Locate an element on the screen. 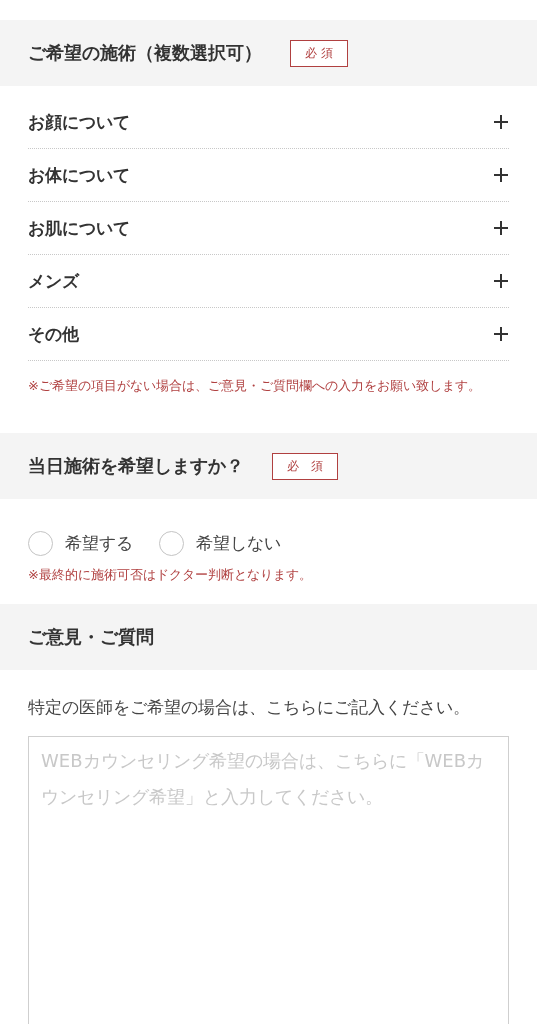  section-title: 当日施術を希望しますか？ is located at coordinates (136, 466).